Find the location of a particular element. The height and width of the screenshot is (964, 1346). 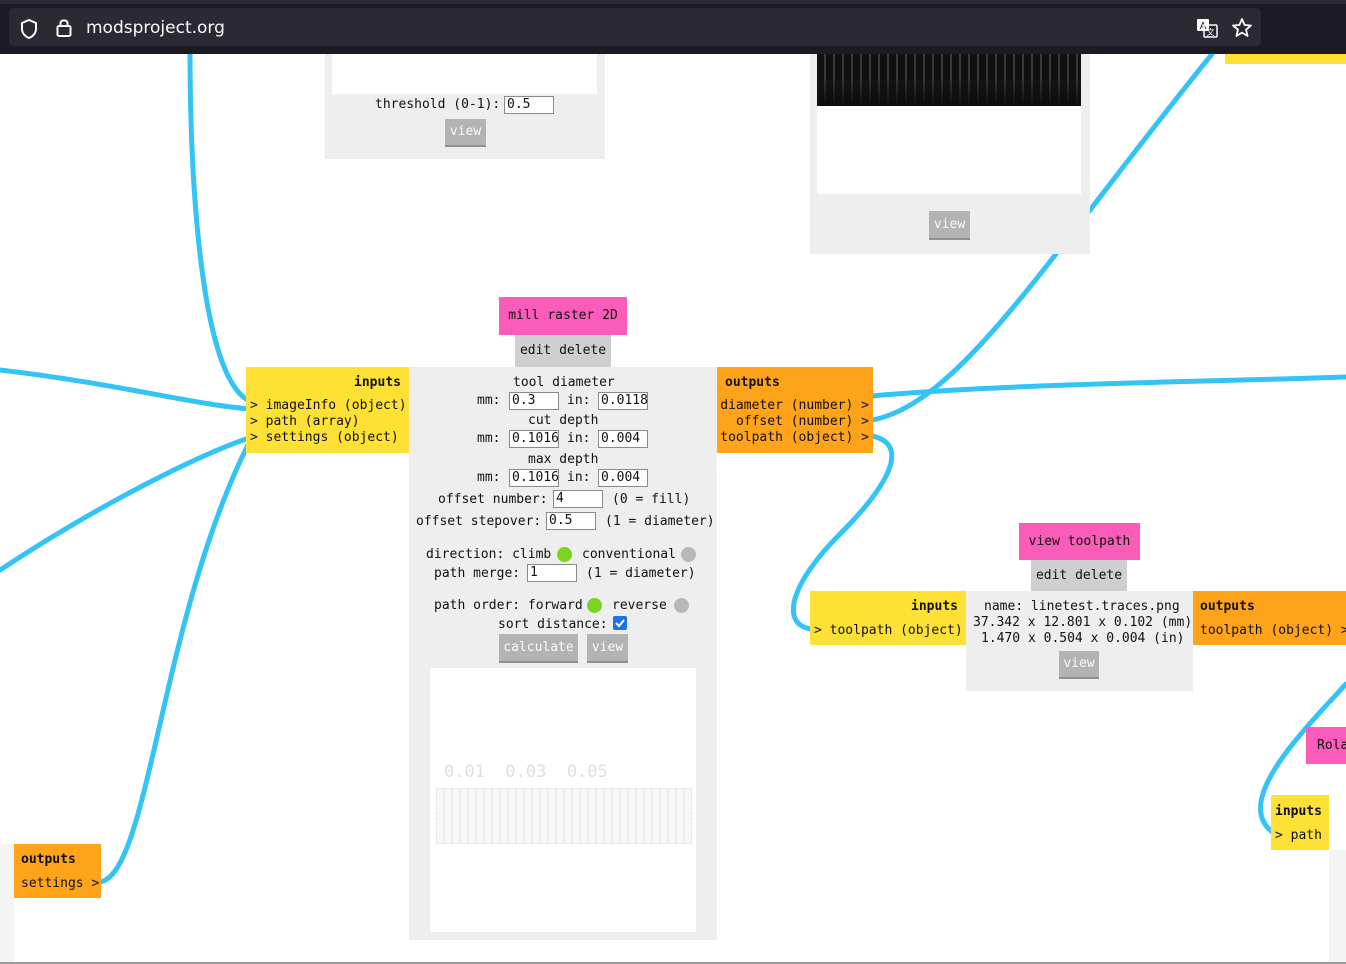

bookmark-star-icon is located at coordinates (1242, 28).